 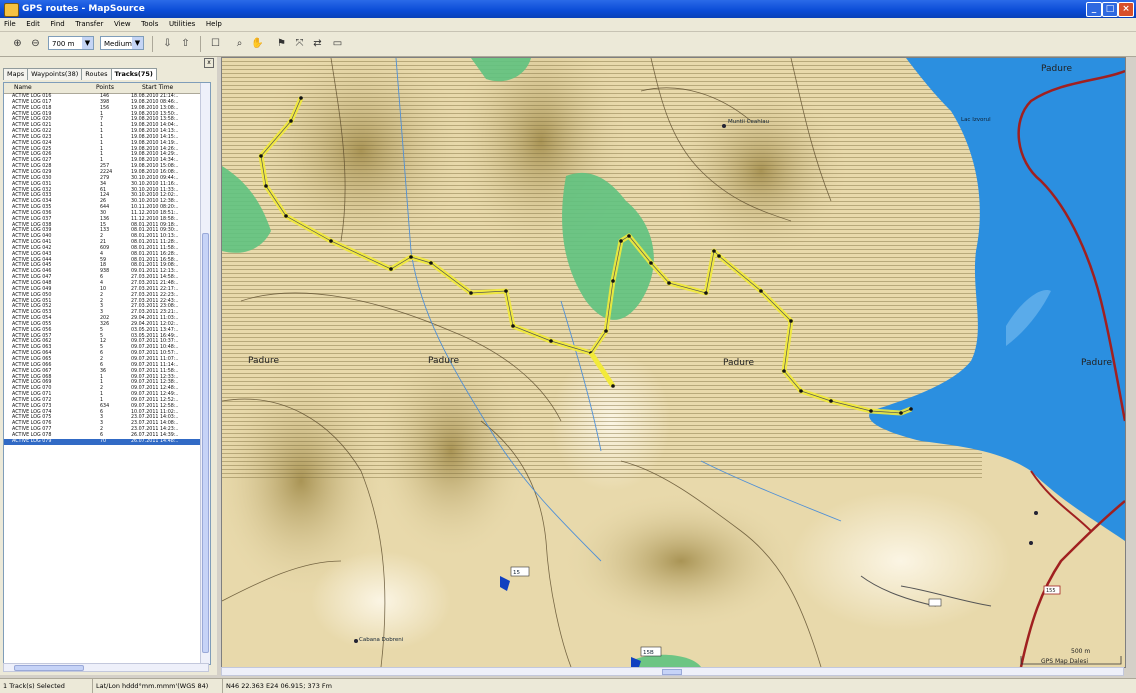 I want to click on menu-file: File, so click(x=10, y=24).